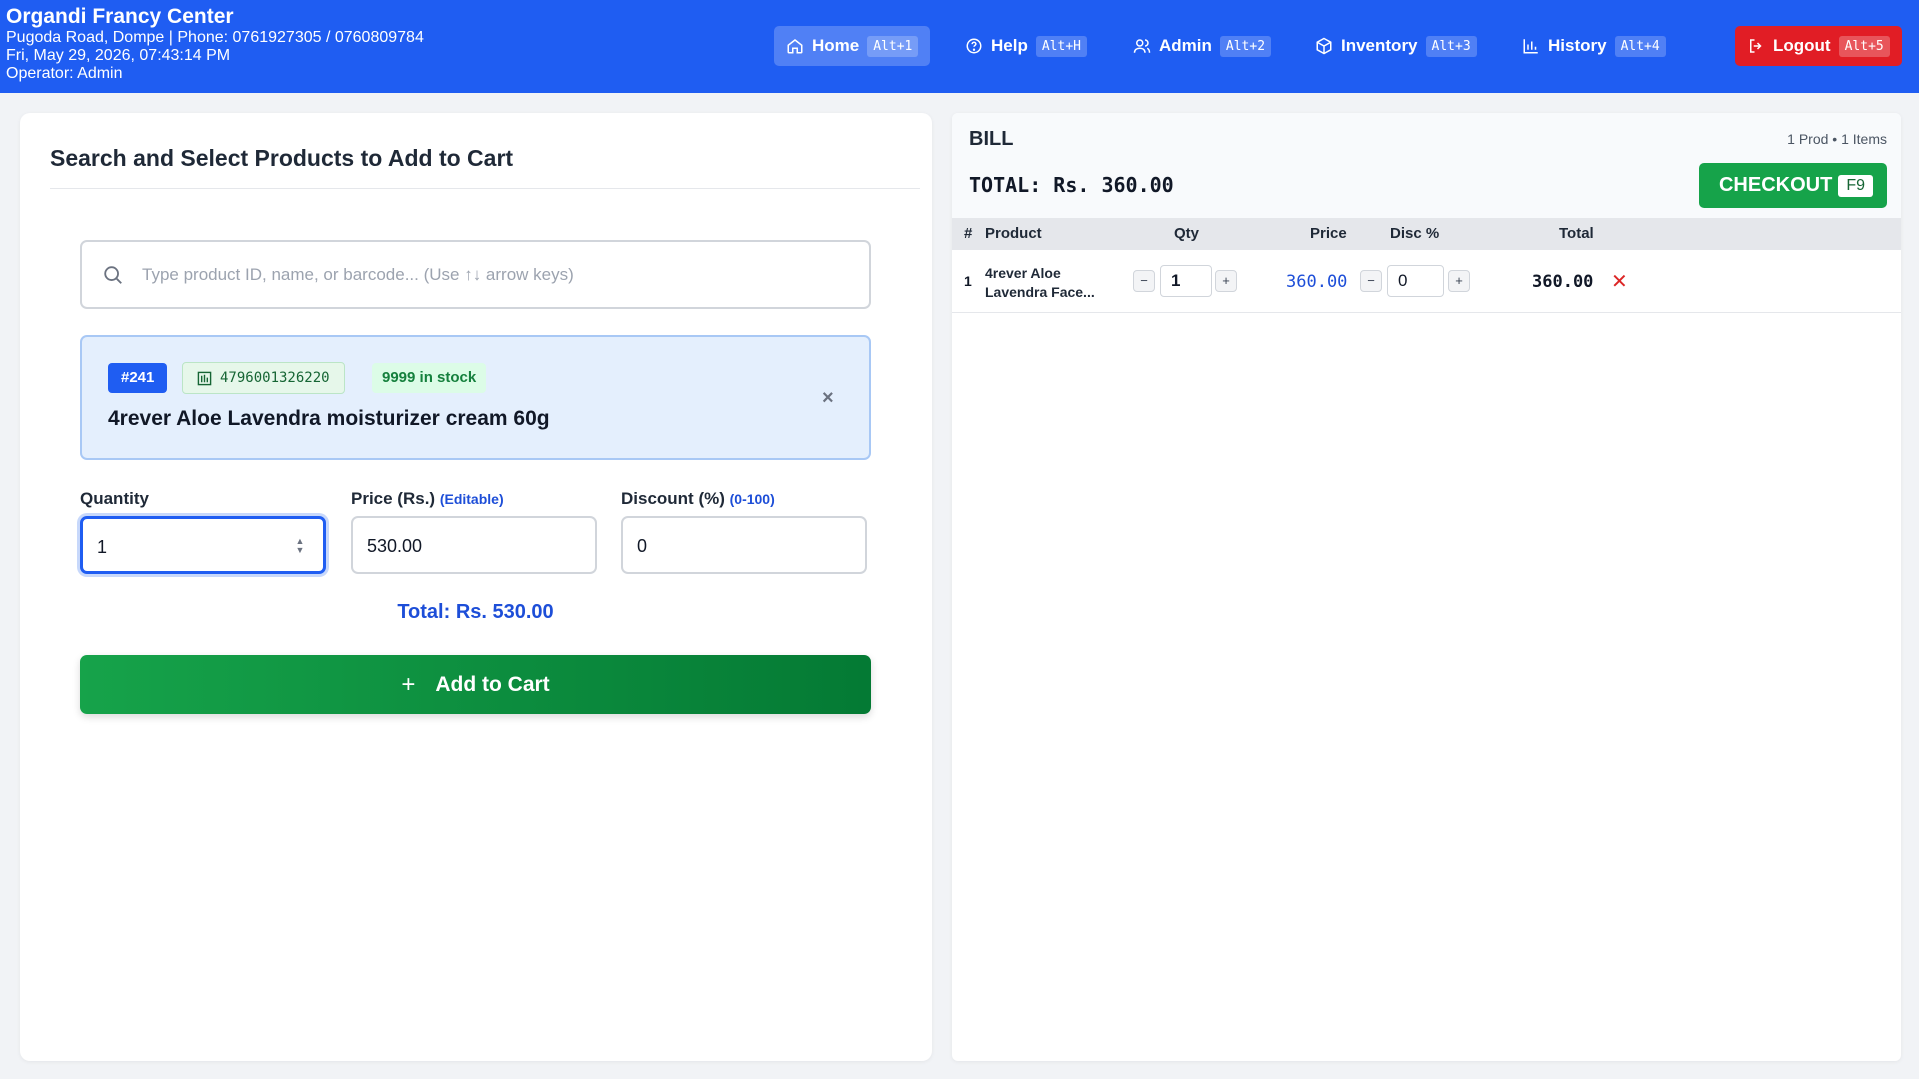 The height and width of the screenshot is (1079, 1919). Describe the element at coordinates (1186, 281) in the screenshot. I see `row-qty-input: 1` at that location.